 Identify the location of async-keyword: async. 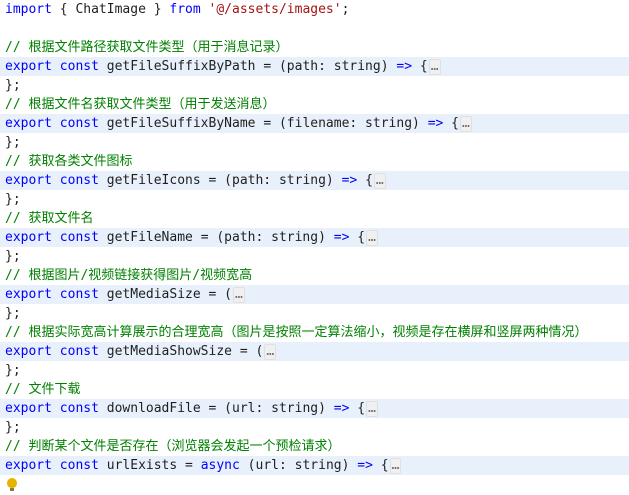
(220, 465).